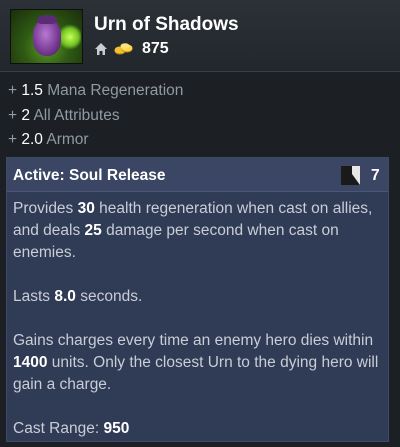 This screenshot has height=447, width=400. I want to click on charge-count: 7, so click(375, 175).